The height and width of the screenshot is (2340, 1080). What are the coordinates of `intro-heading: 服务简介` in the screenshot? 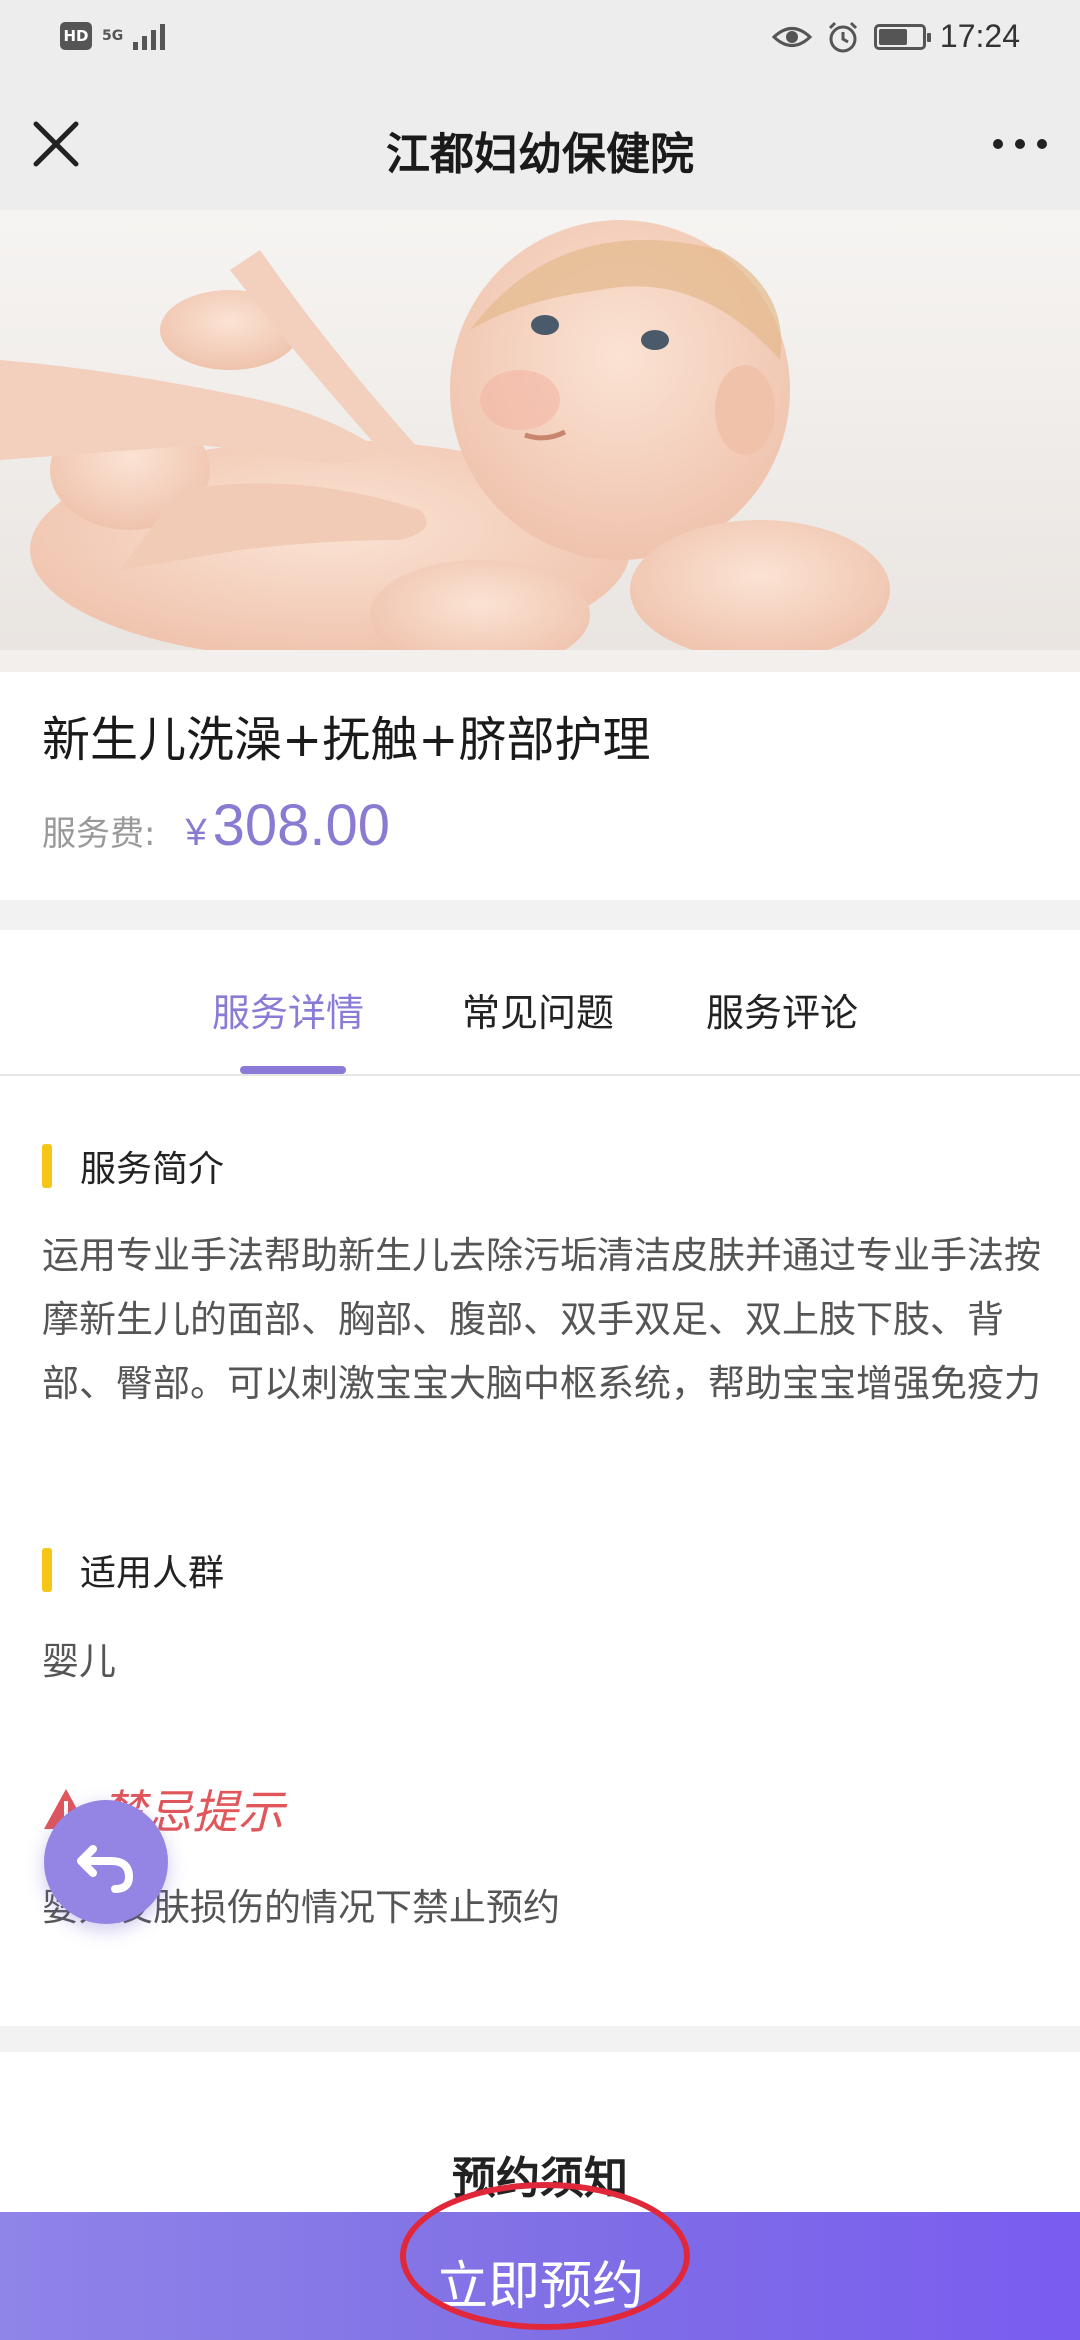 It's located at (133, 1166).